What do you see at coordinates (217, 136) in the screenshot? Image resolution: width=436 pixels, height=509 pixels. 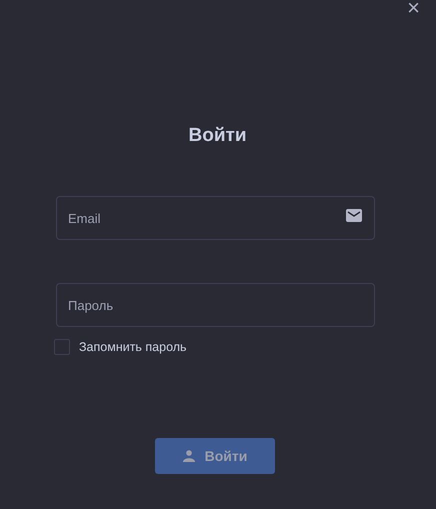 I see `dialog-title: Войти` at bounding box center [217, 136].